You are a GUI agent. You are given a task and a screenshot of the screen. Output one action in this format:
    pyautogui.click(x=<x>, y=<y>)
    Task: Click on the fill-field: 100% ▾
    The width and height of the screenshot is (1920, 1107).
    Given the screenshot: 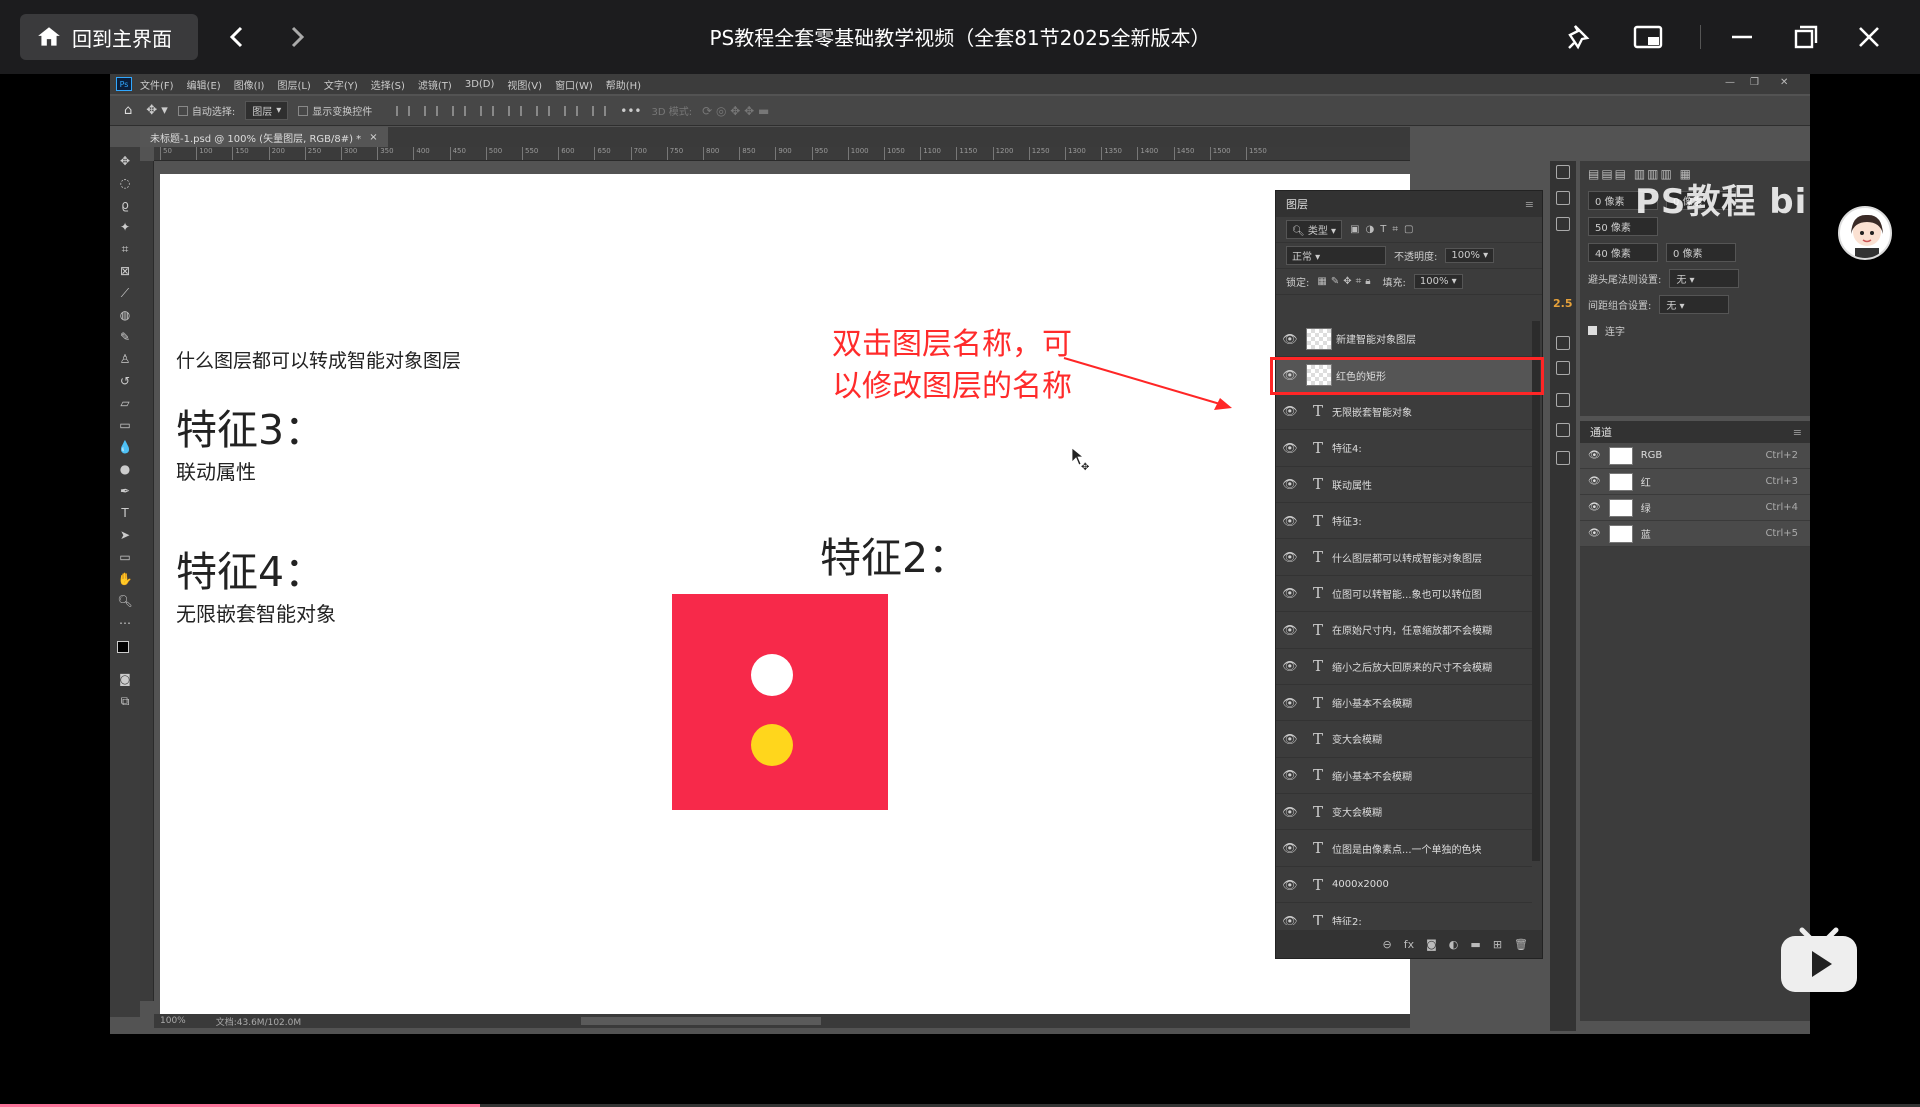 What is the action you would take?
    pyautogui.click(x=1438, y=281)
    